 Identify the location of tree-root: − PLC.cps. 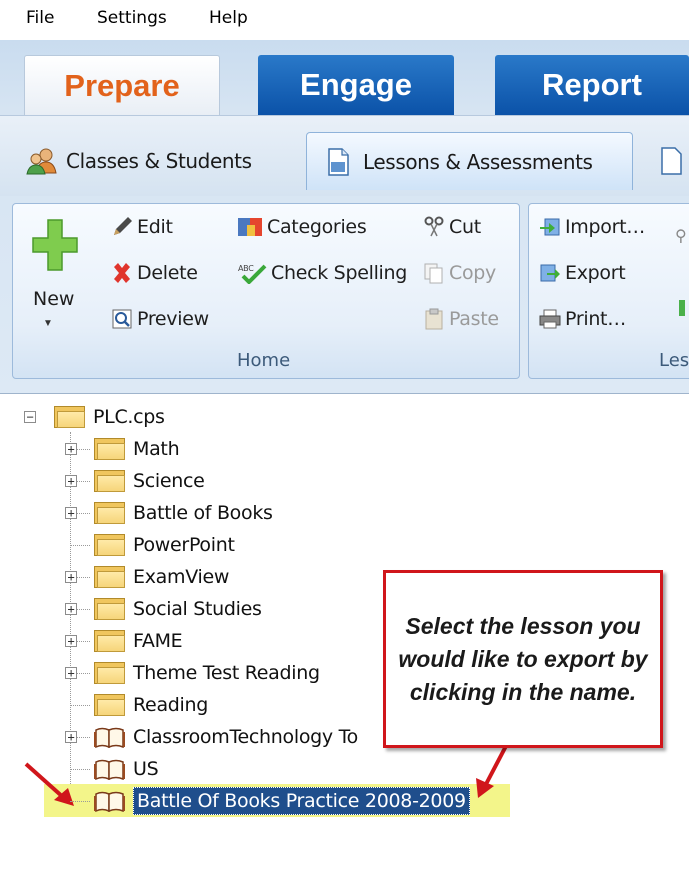
(94, 417).